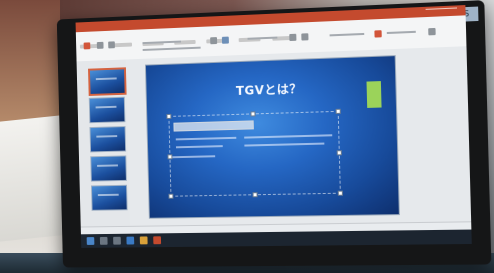 This screenshot has height=273, width=494. I want to click on layout-icon, so click(111, 45).